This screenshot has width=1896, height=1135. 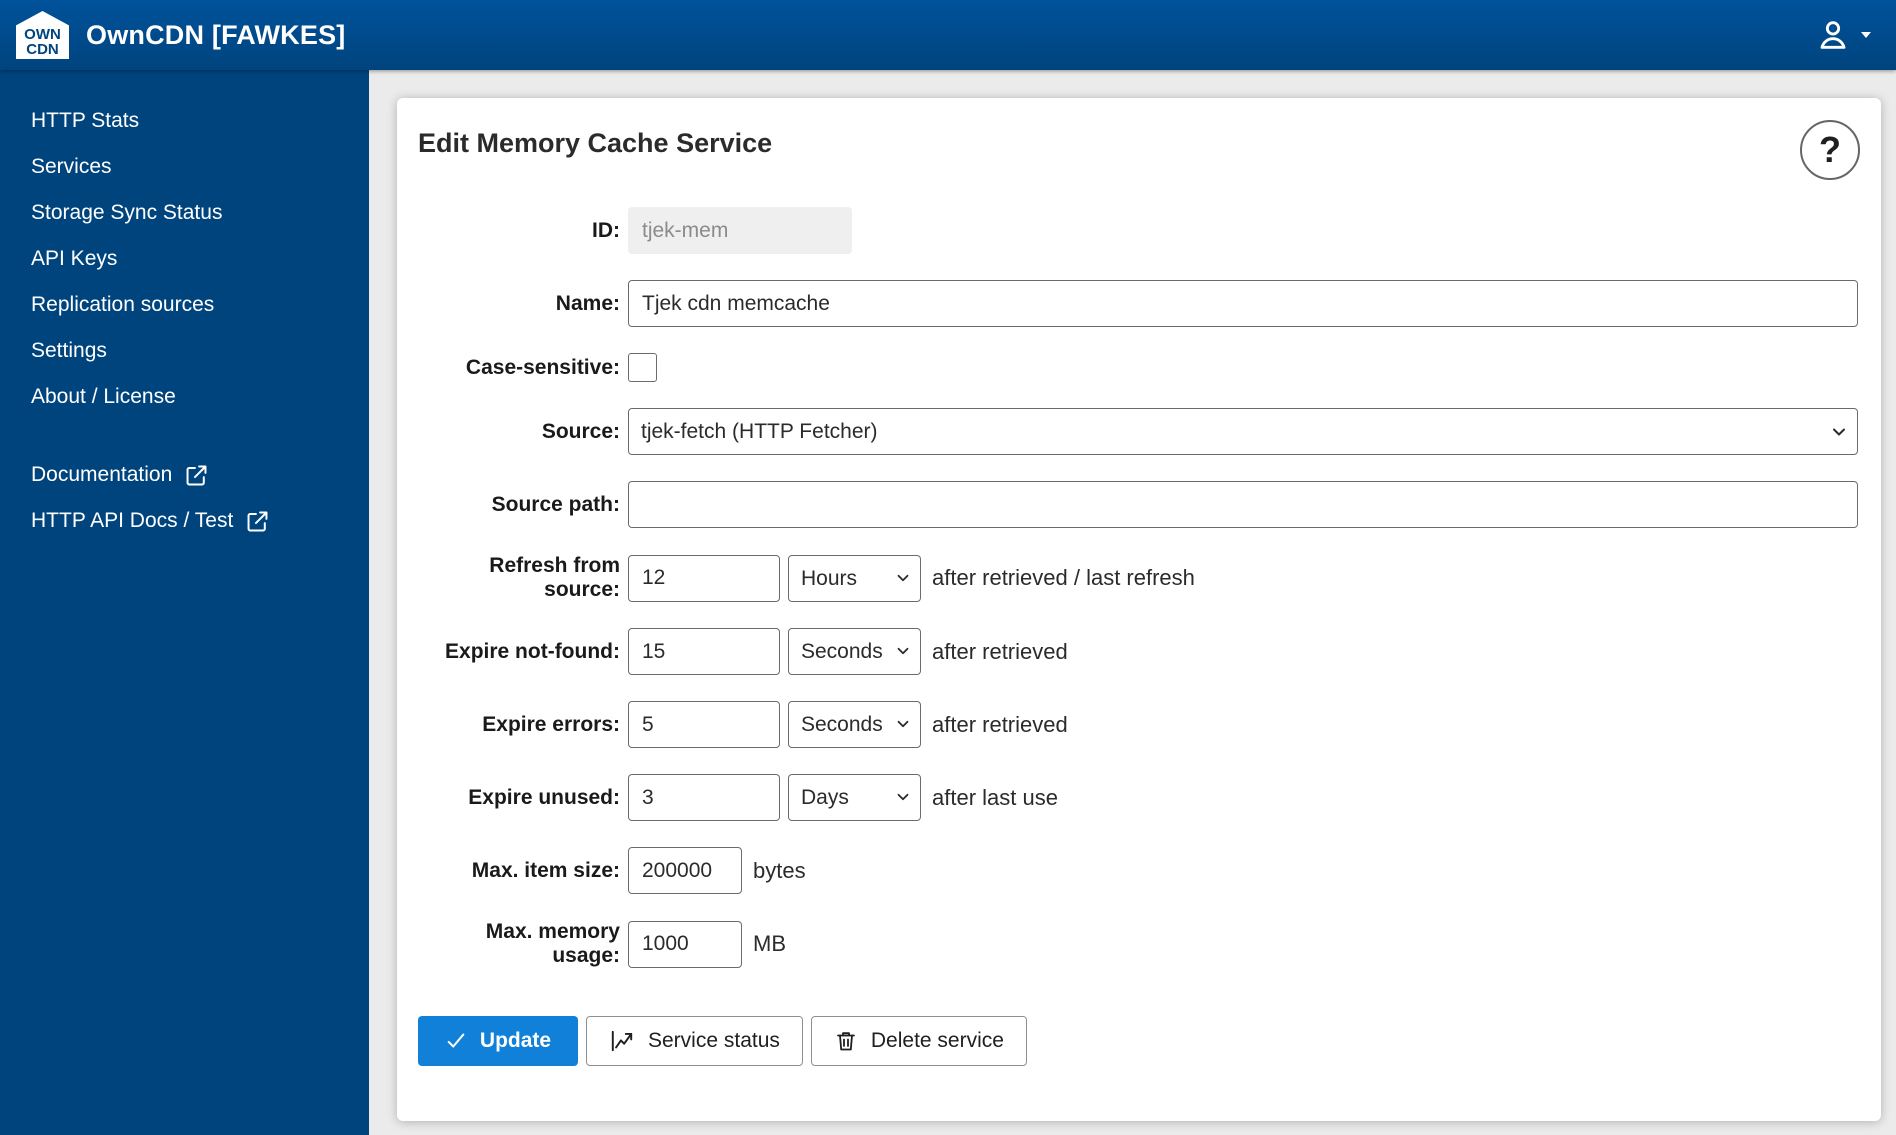 I want to click on user-menu, so click(x=1843, y=35).